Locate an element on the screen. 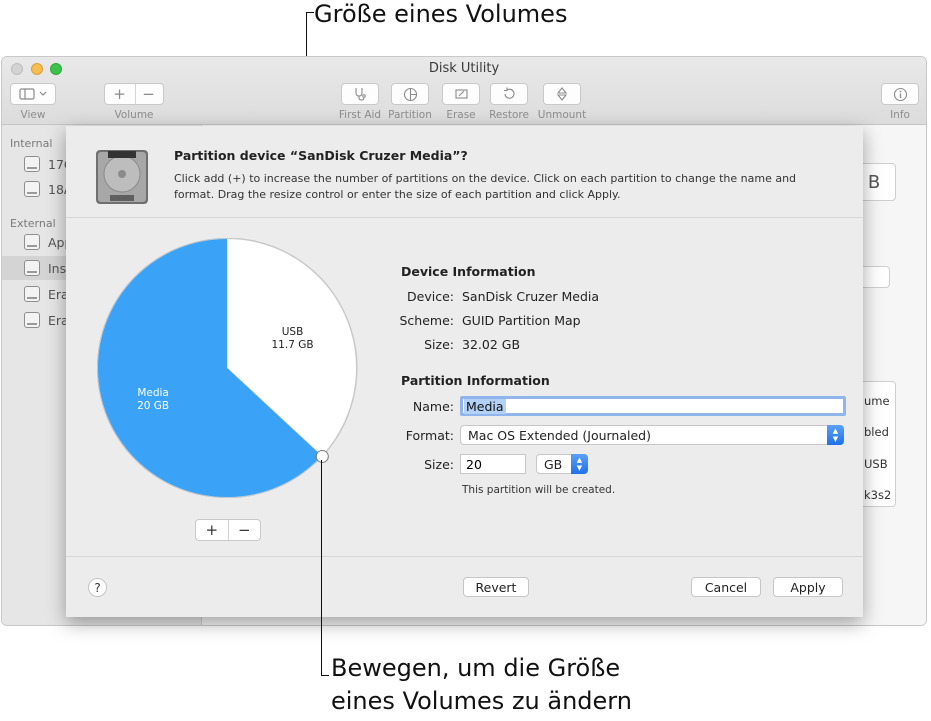 The image size is (931, 721). volume-segmented-control: + − is located at coordinates (134, 94).